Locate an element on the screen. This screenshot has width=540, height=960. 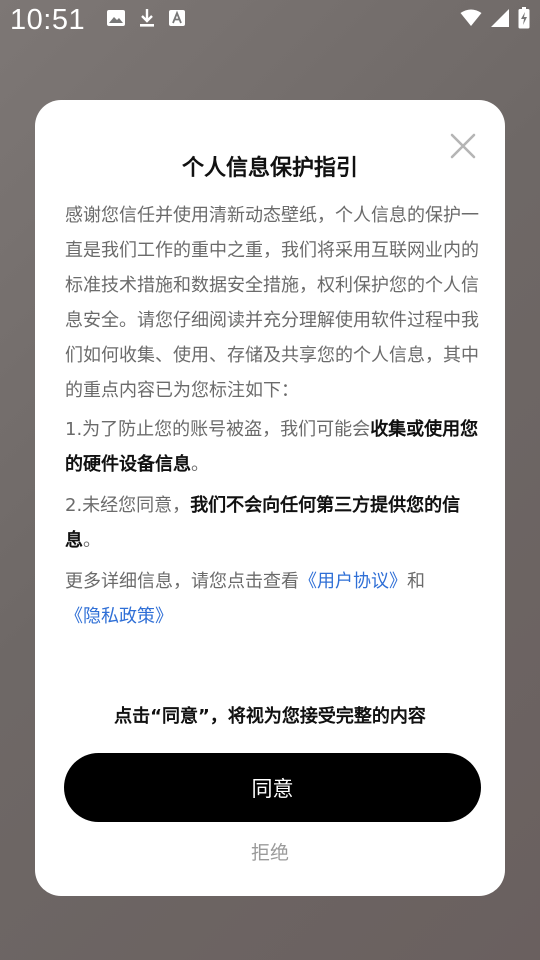
image-icon is located at coordinates (116, 18).